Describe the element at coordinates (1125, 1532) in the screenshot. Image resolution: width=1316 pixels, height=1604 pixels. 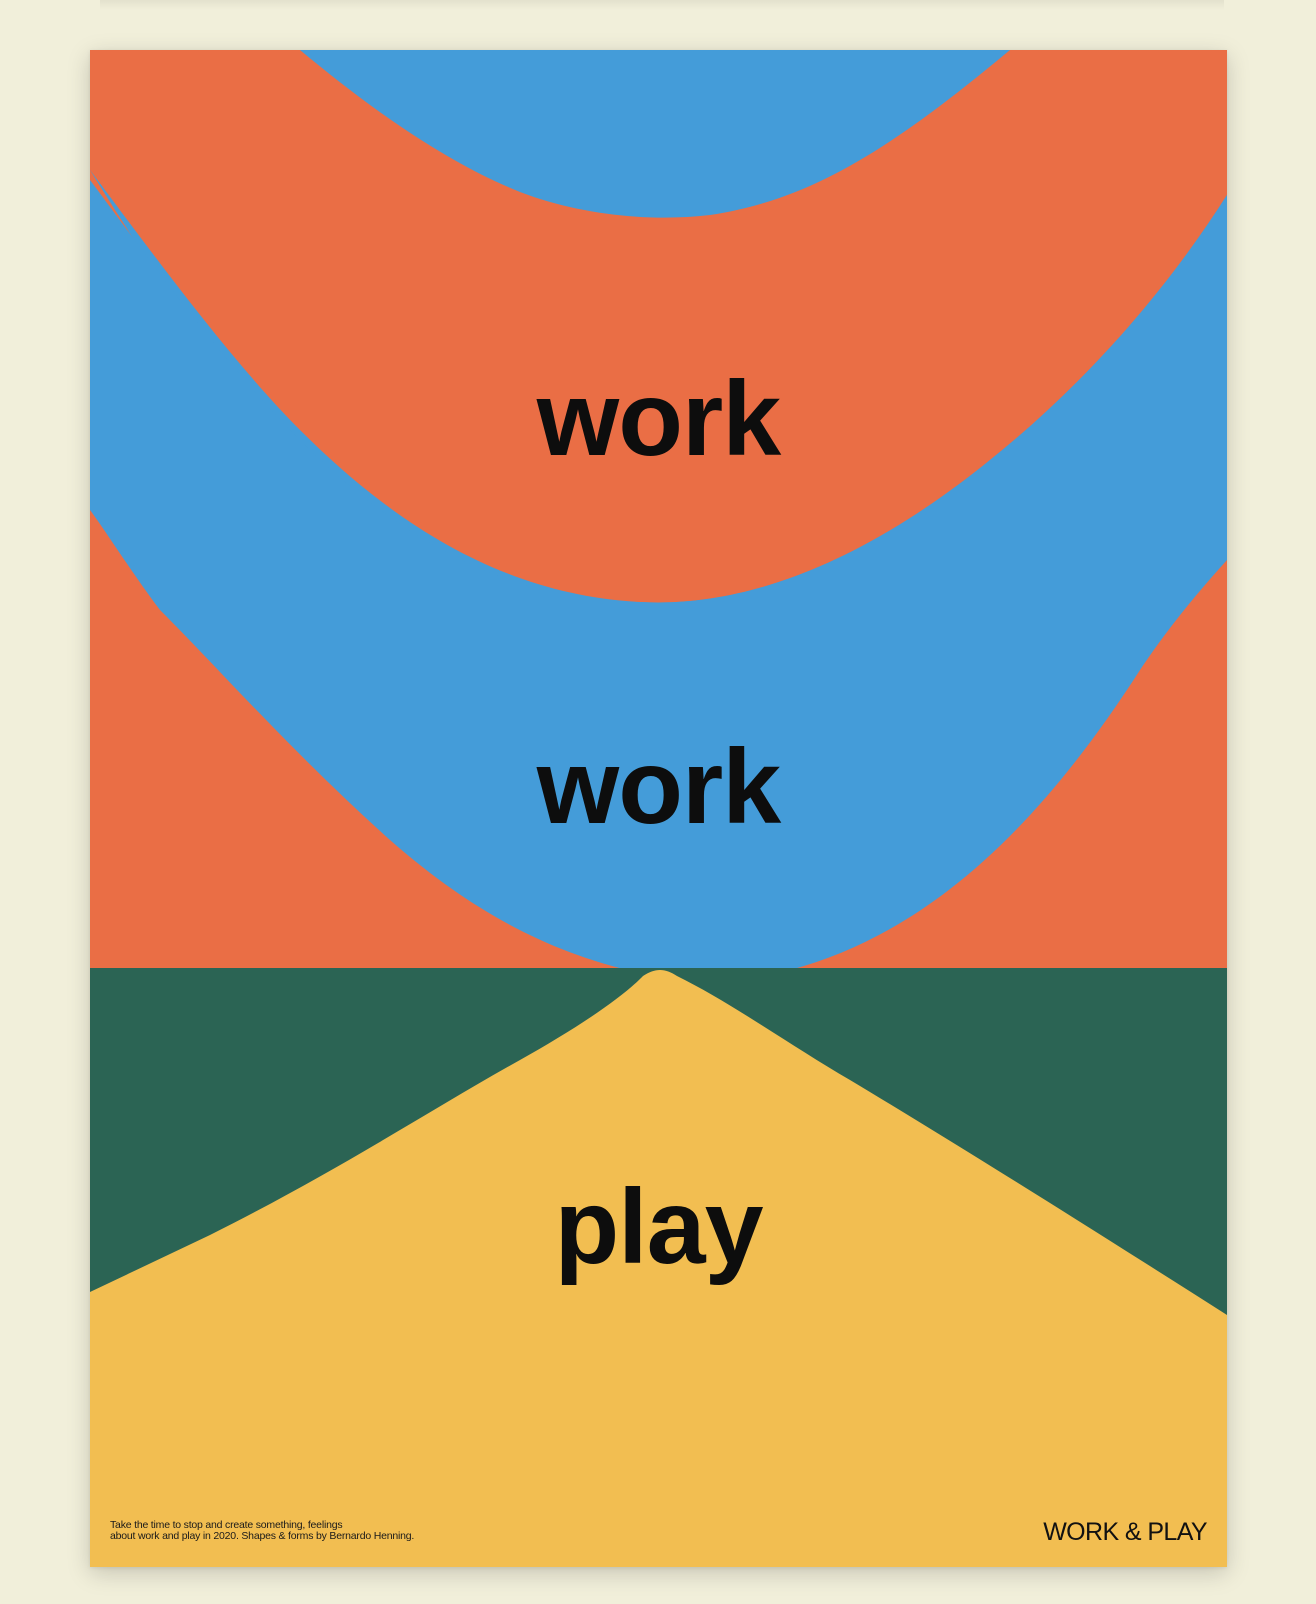
I see `brand-title: WORK & PLAY` at that location.